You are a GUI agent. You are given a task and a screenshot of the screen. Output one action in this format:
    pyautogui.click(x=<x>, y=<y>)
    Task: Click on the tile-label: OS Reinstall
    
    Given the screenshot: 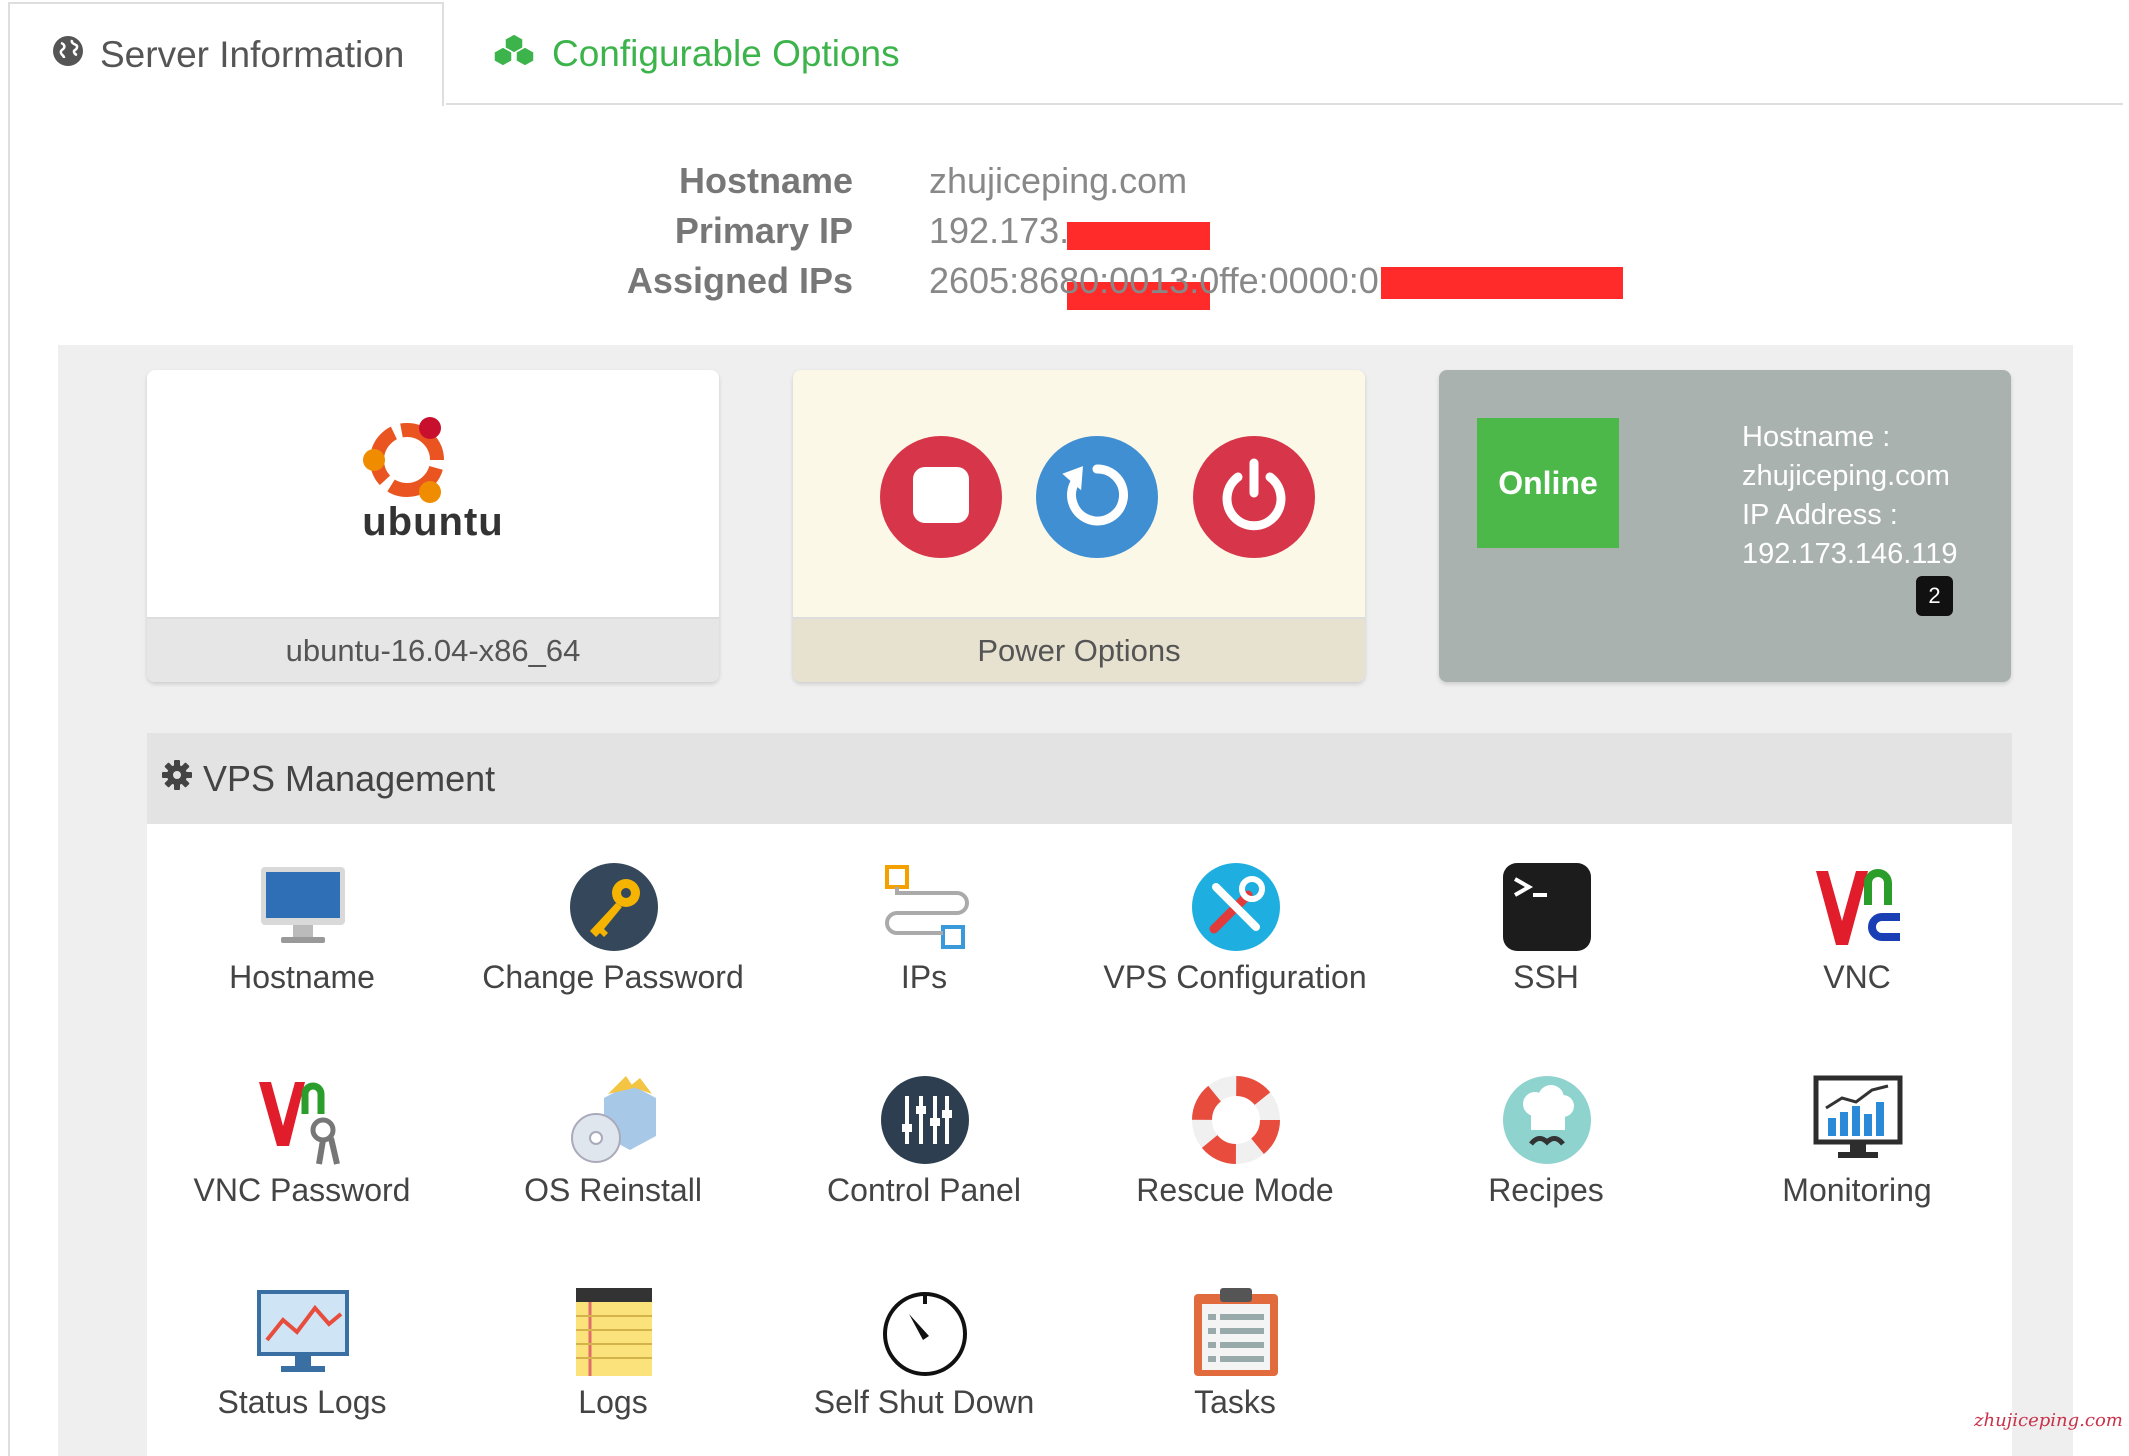 What is the action you would take?
    pyautogui.click(x=613, y=1190)
    